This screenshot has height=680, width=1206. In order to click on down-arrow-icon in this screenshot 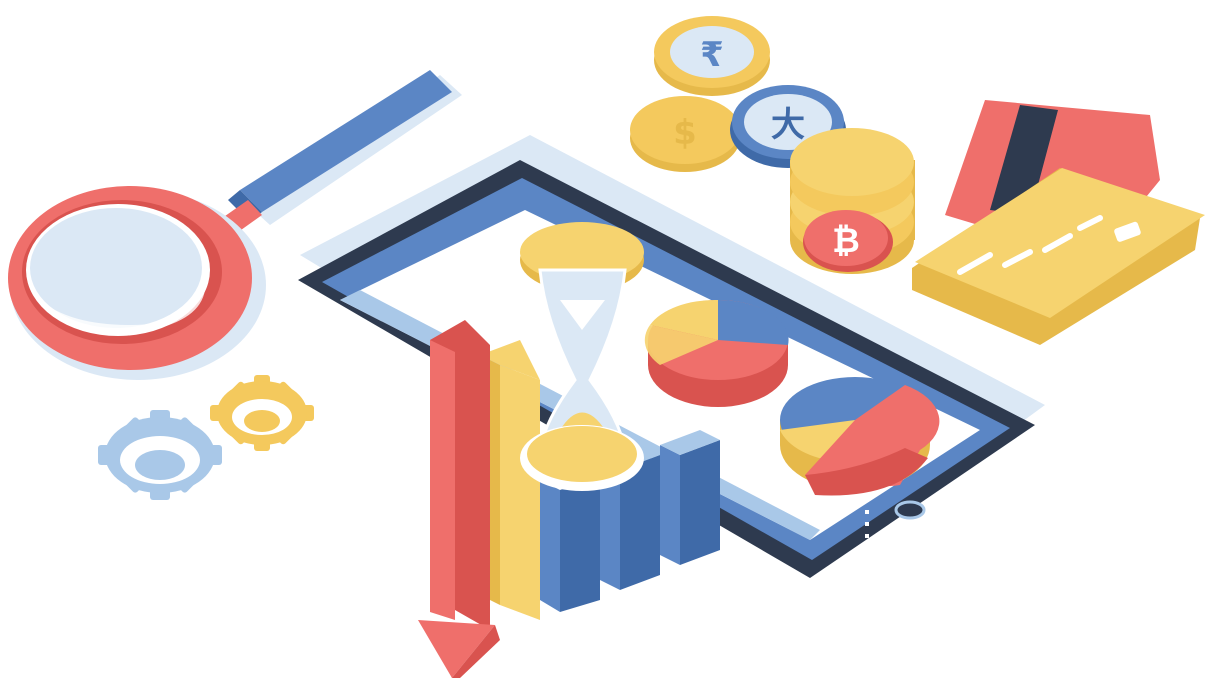, I will do `click(459, 499)`.